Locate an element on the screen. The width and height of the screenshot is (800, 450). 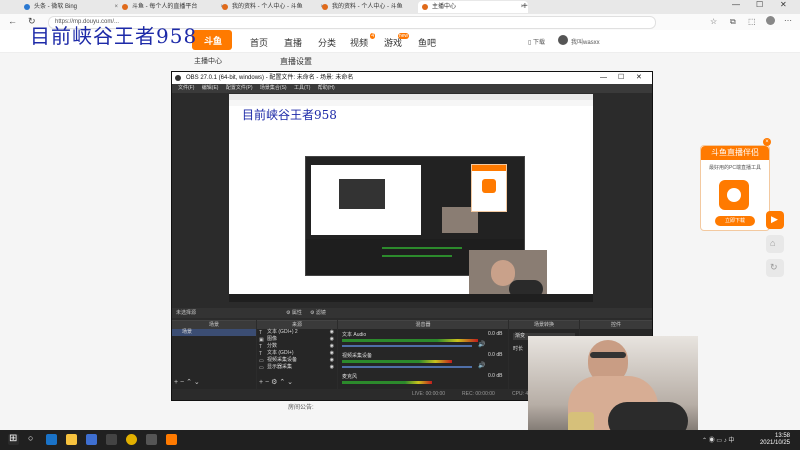
obs-menu-bar: 文件(F) 编辑(E) 配置文件(P) 场景集合(S) 工具(T) 帮助(H) is located at coordinates (412, 88).